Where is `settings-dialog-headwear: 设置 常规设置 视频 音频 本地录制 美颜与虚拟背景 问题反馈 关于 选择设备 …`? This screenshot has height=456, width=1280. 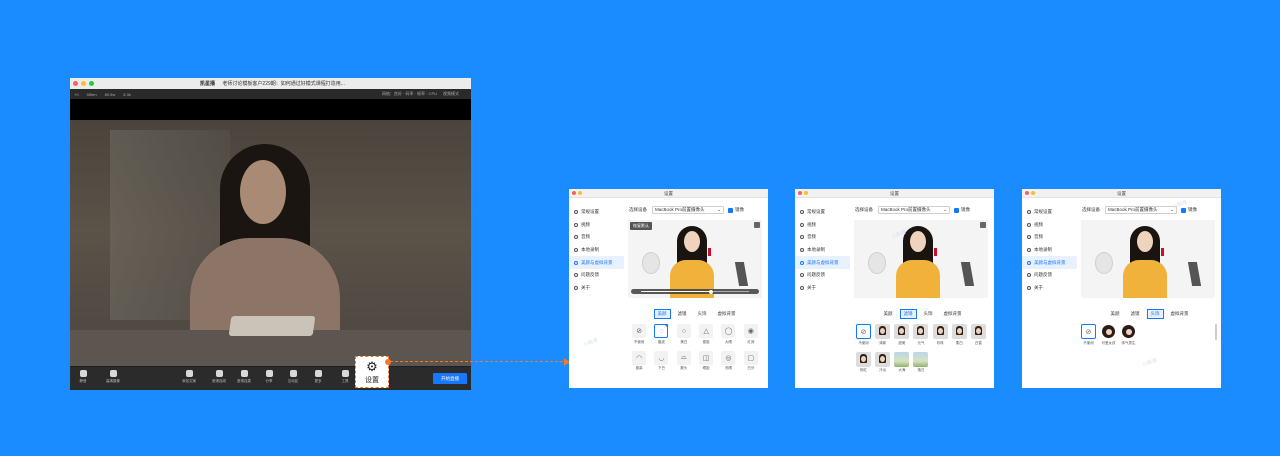
settings-dialog-headwear: 设置 常规设置 视频 音频 本地录制 美颜与虚拟背景 问题反馈 关于 选择设备 … is located at coordinates (1121, 288).